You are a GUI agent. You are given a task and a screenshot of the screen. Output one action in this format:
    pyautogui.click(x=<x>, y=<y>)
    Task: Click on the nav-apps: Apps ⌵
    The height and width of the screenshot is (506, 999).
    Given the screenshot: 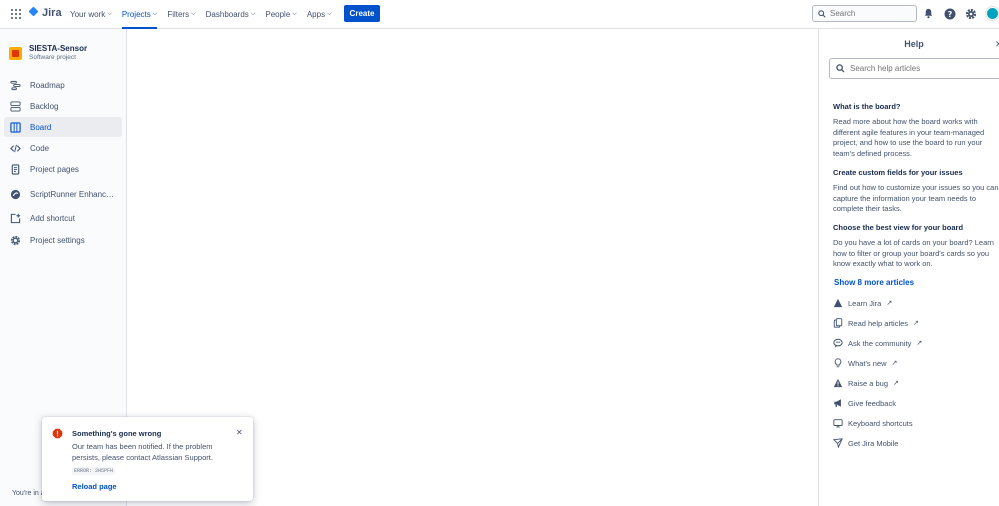 What is the action you would take?
    pyautogui.click(x=319, y=14)
    